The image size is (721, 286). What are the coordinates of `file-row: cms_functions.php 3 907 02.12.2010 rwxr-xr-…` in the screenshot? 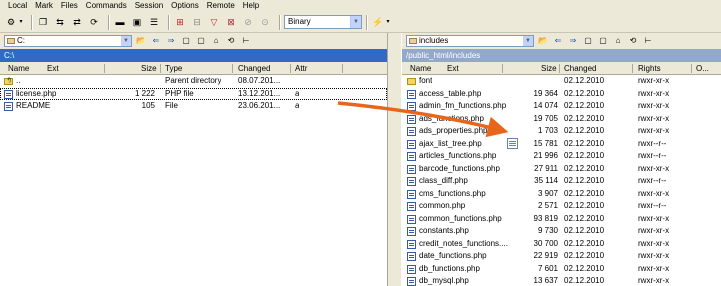 It's located at (561, 194).